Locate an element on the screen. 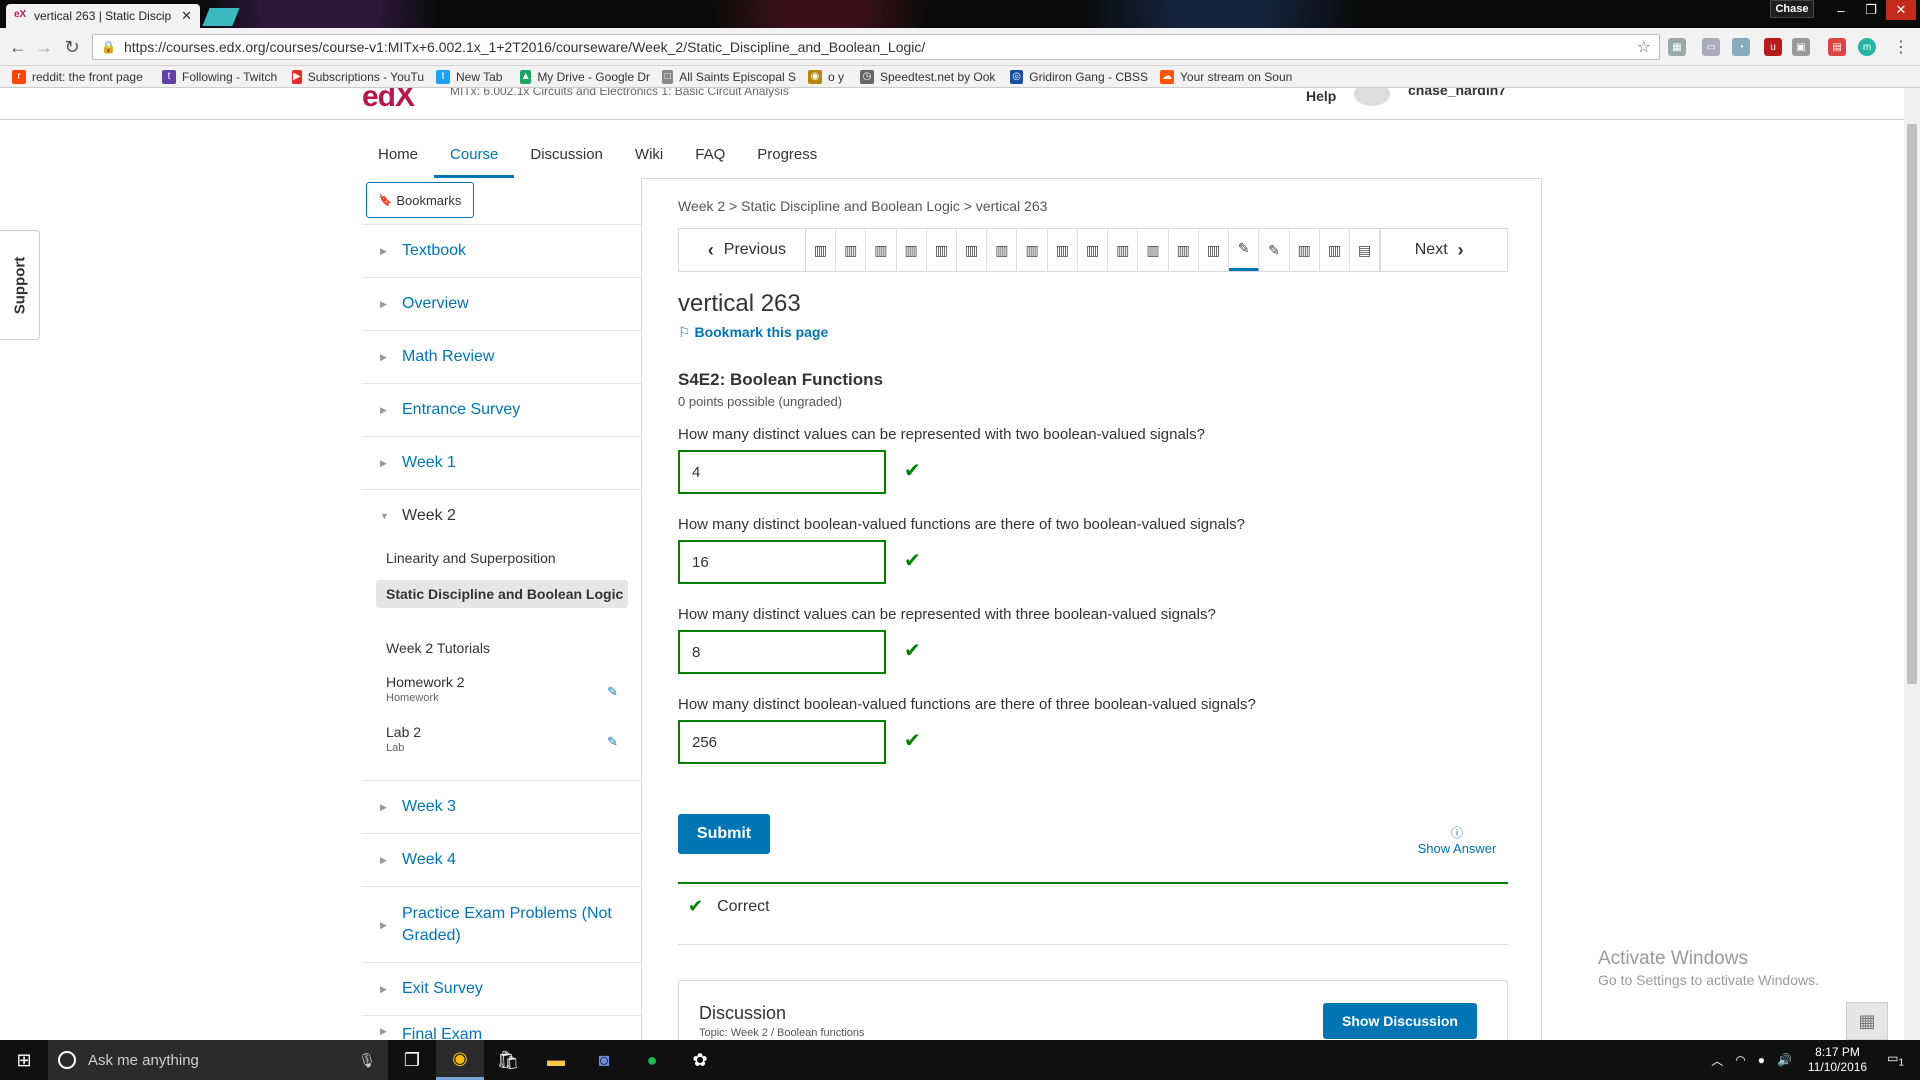 The height and width of the screenshot is (1080, 1920). chrome-tray-icon: ● is located at coordinates (1761, 1060).